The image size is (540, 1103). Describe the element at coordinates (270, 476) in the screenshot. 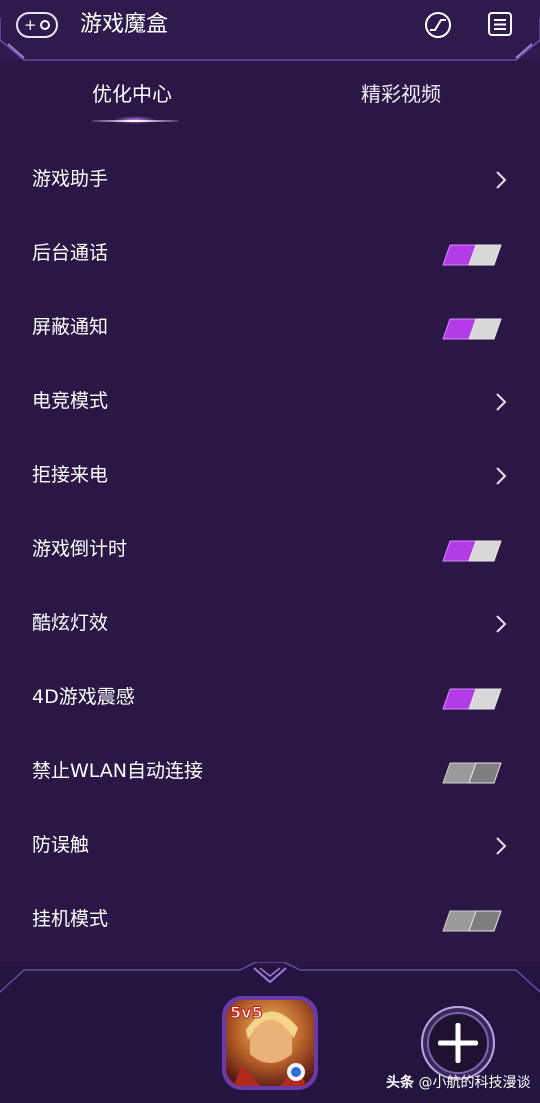

I see `settings-row: 拒接来电` at that location.